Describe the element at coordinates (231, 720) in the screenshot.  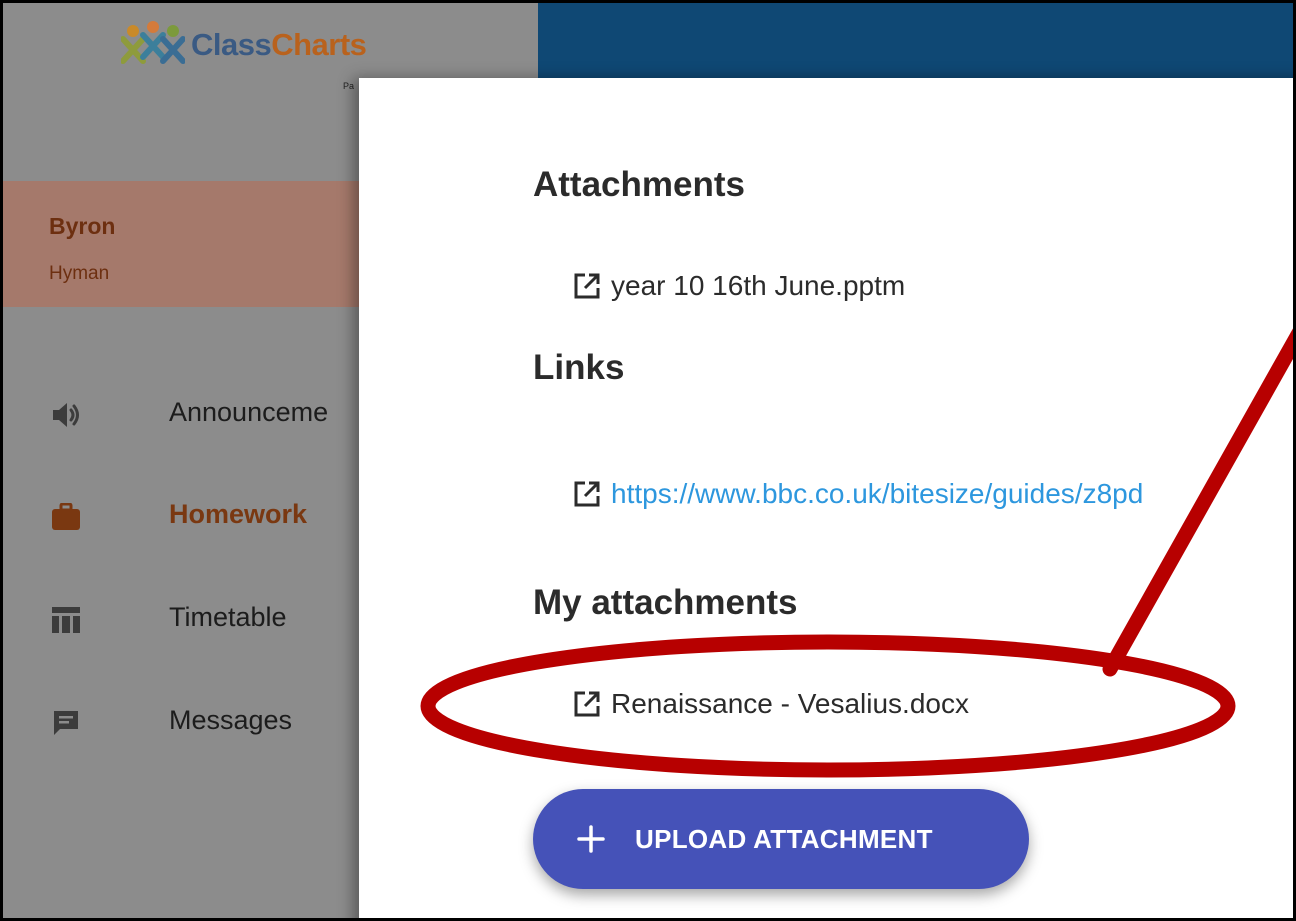
I see `sidebar-item-label: Messages` at that location.